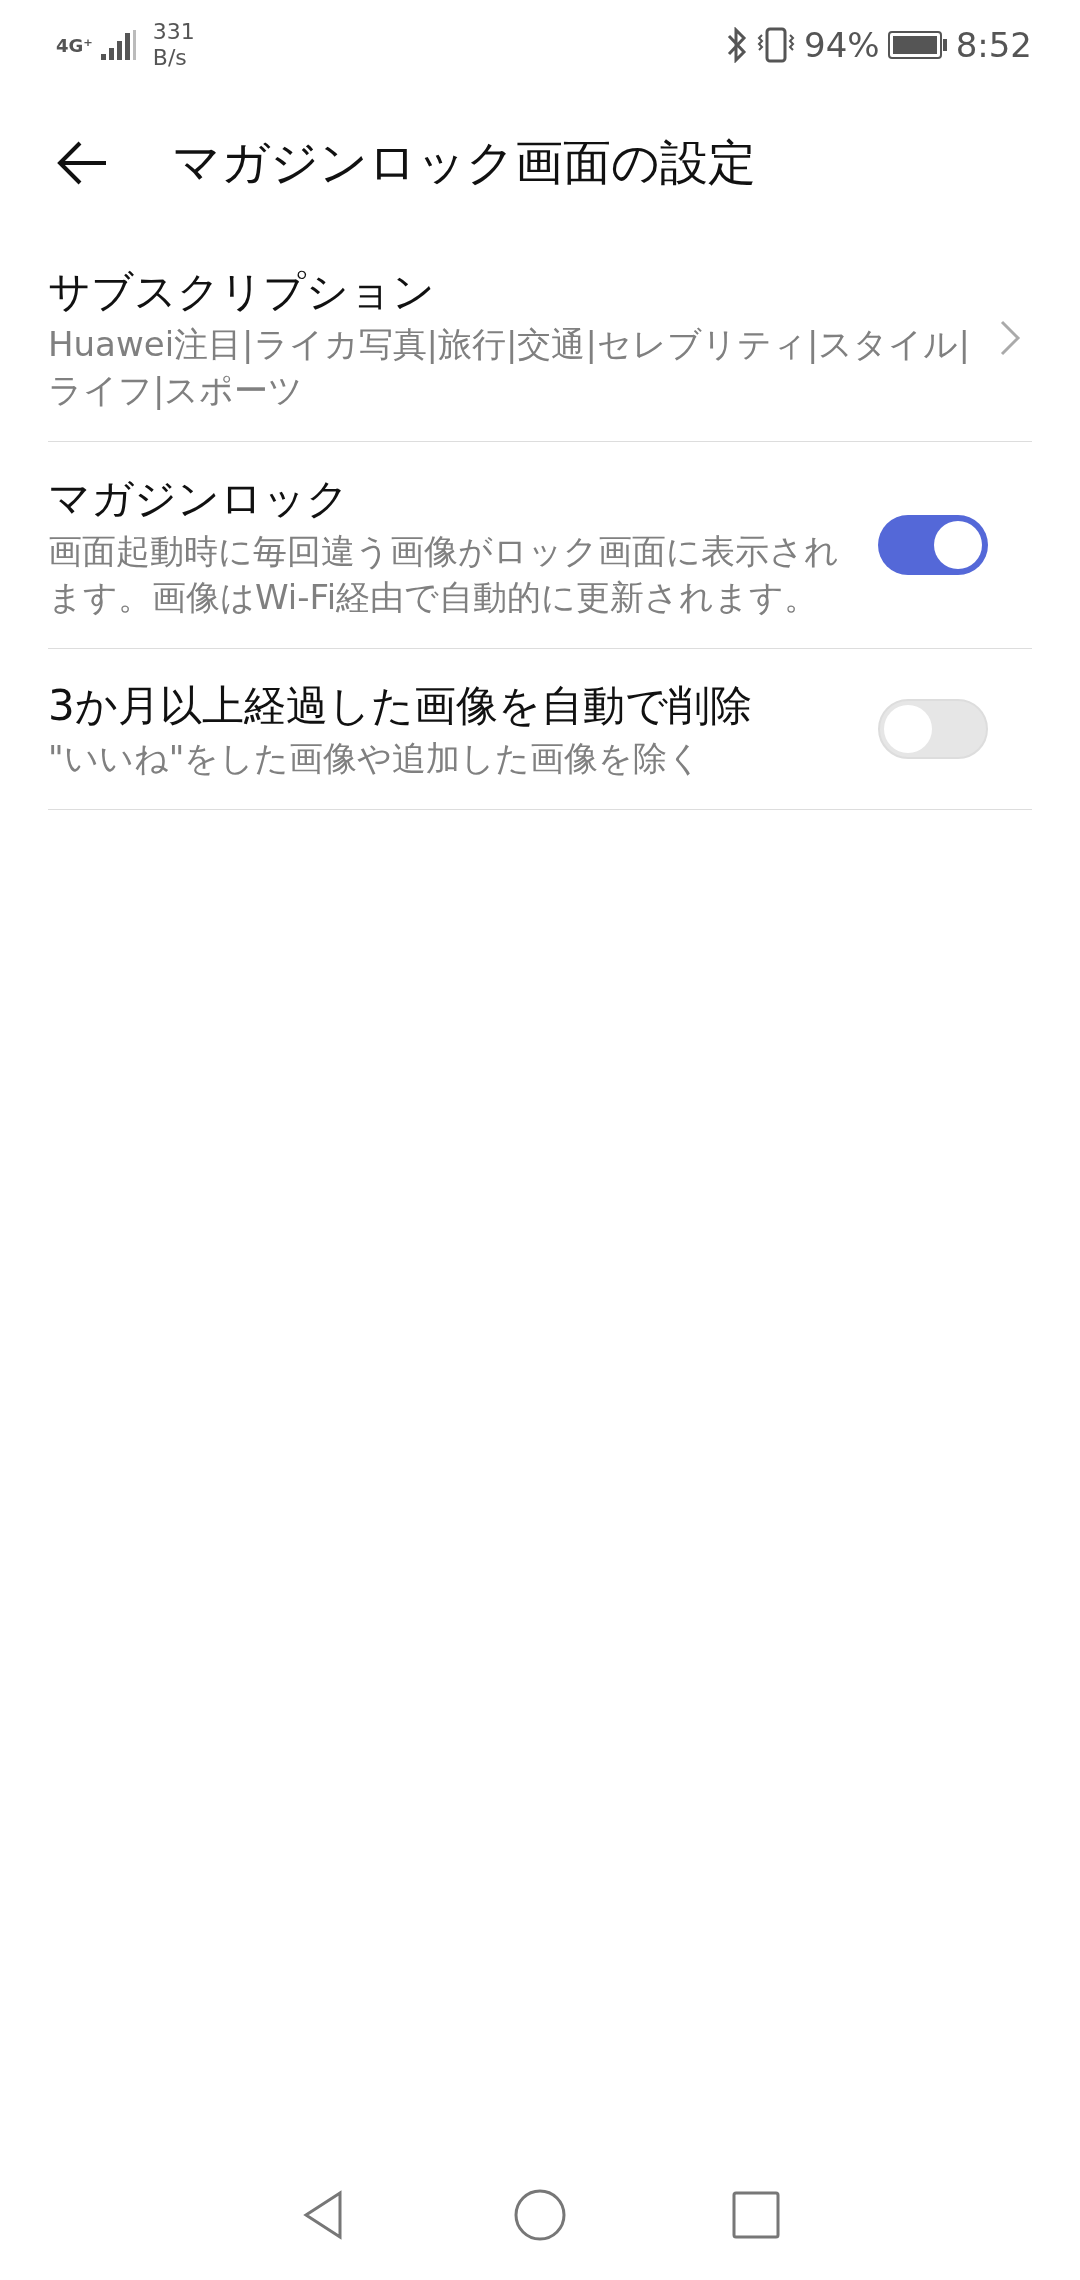 The height and width of the screenshot is (2280, 1080). I want to click on setting-description: 画面起動時に毎回違う画像がロック画面に表示されます。画像はWi-Fi経由で自動的に更新されます。, so click(444, 574).